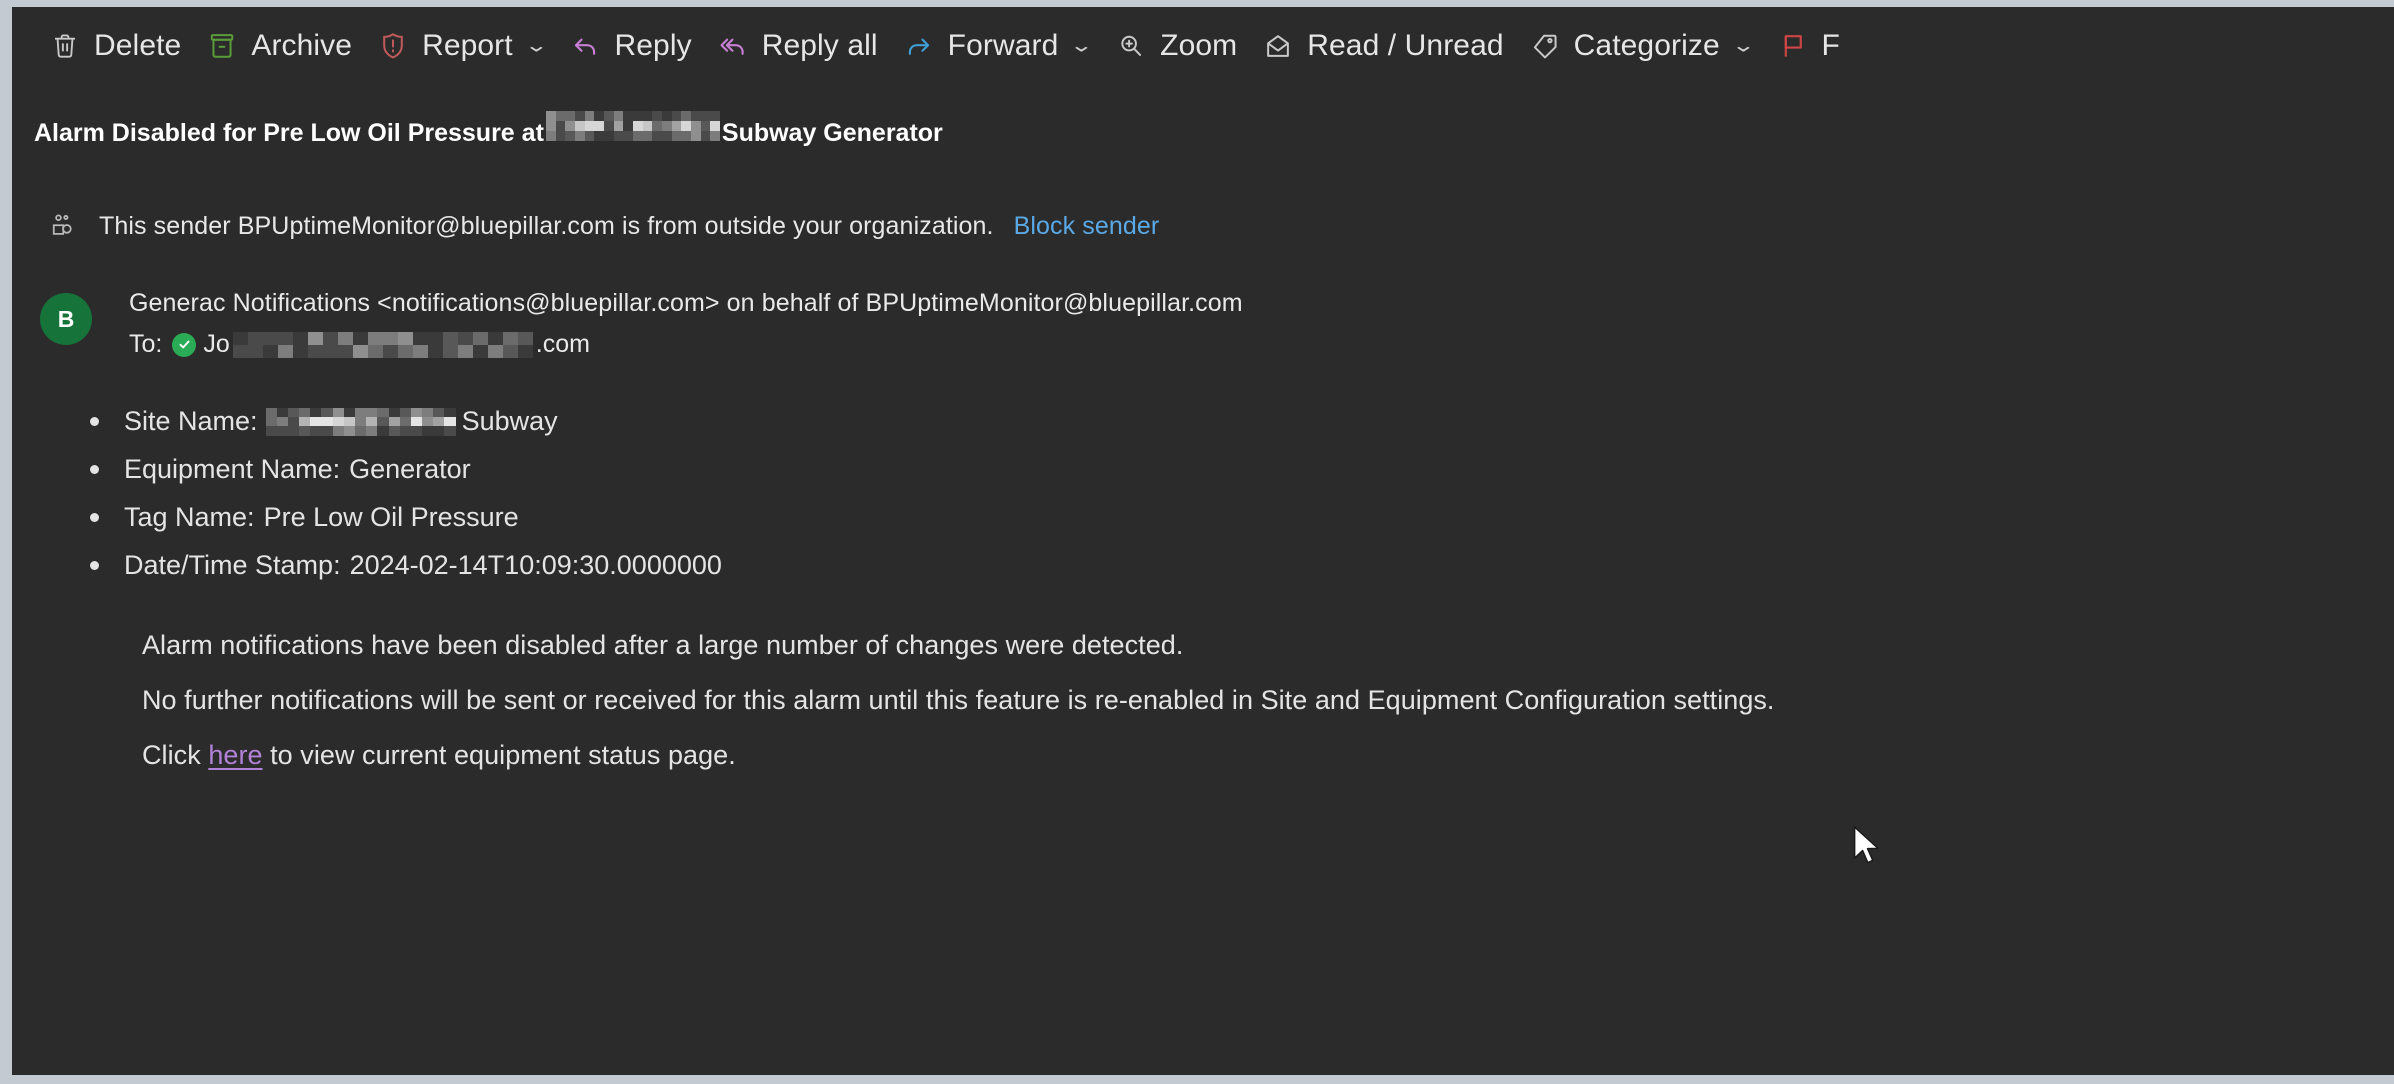  Describe the element at coordinates (232, 469) in the screenshot. I see `equipment-name-label: Equipment Name:` at that location.